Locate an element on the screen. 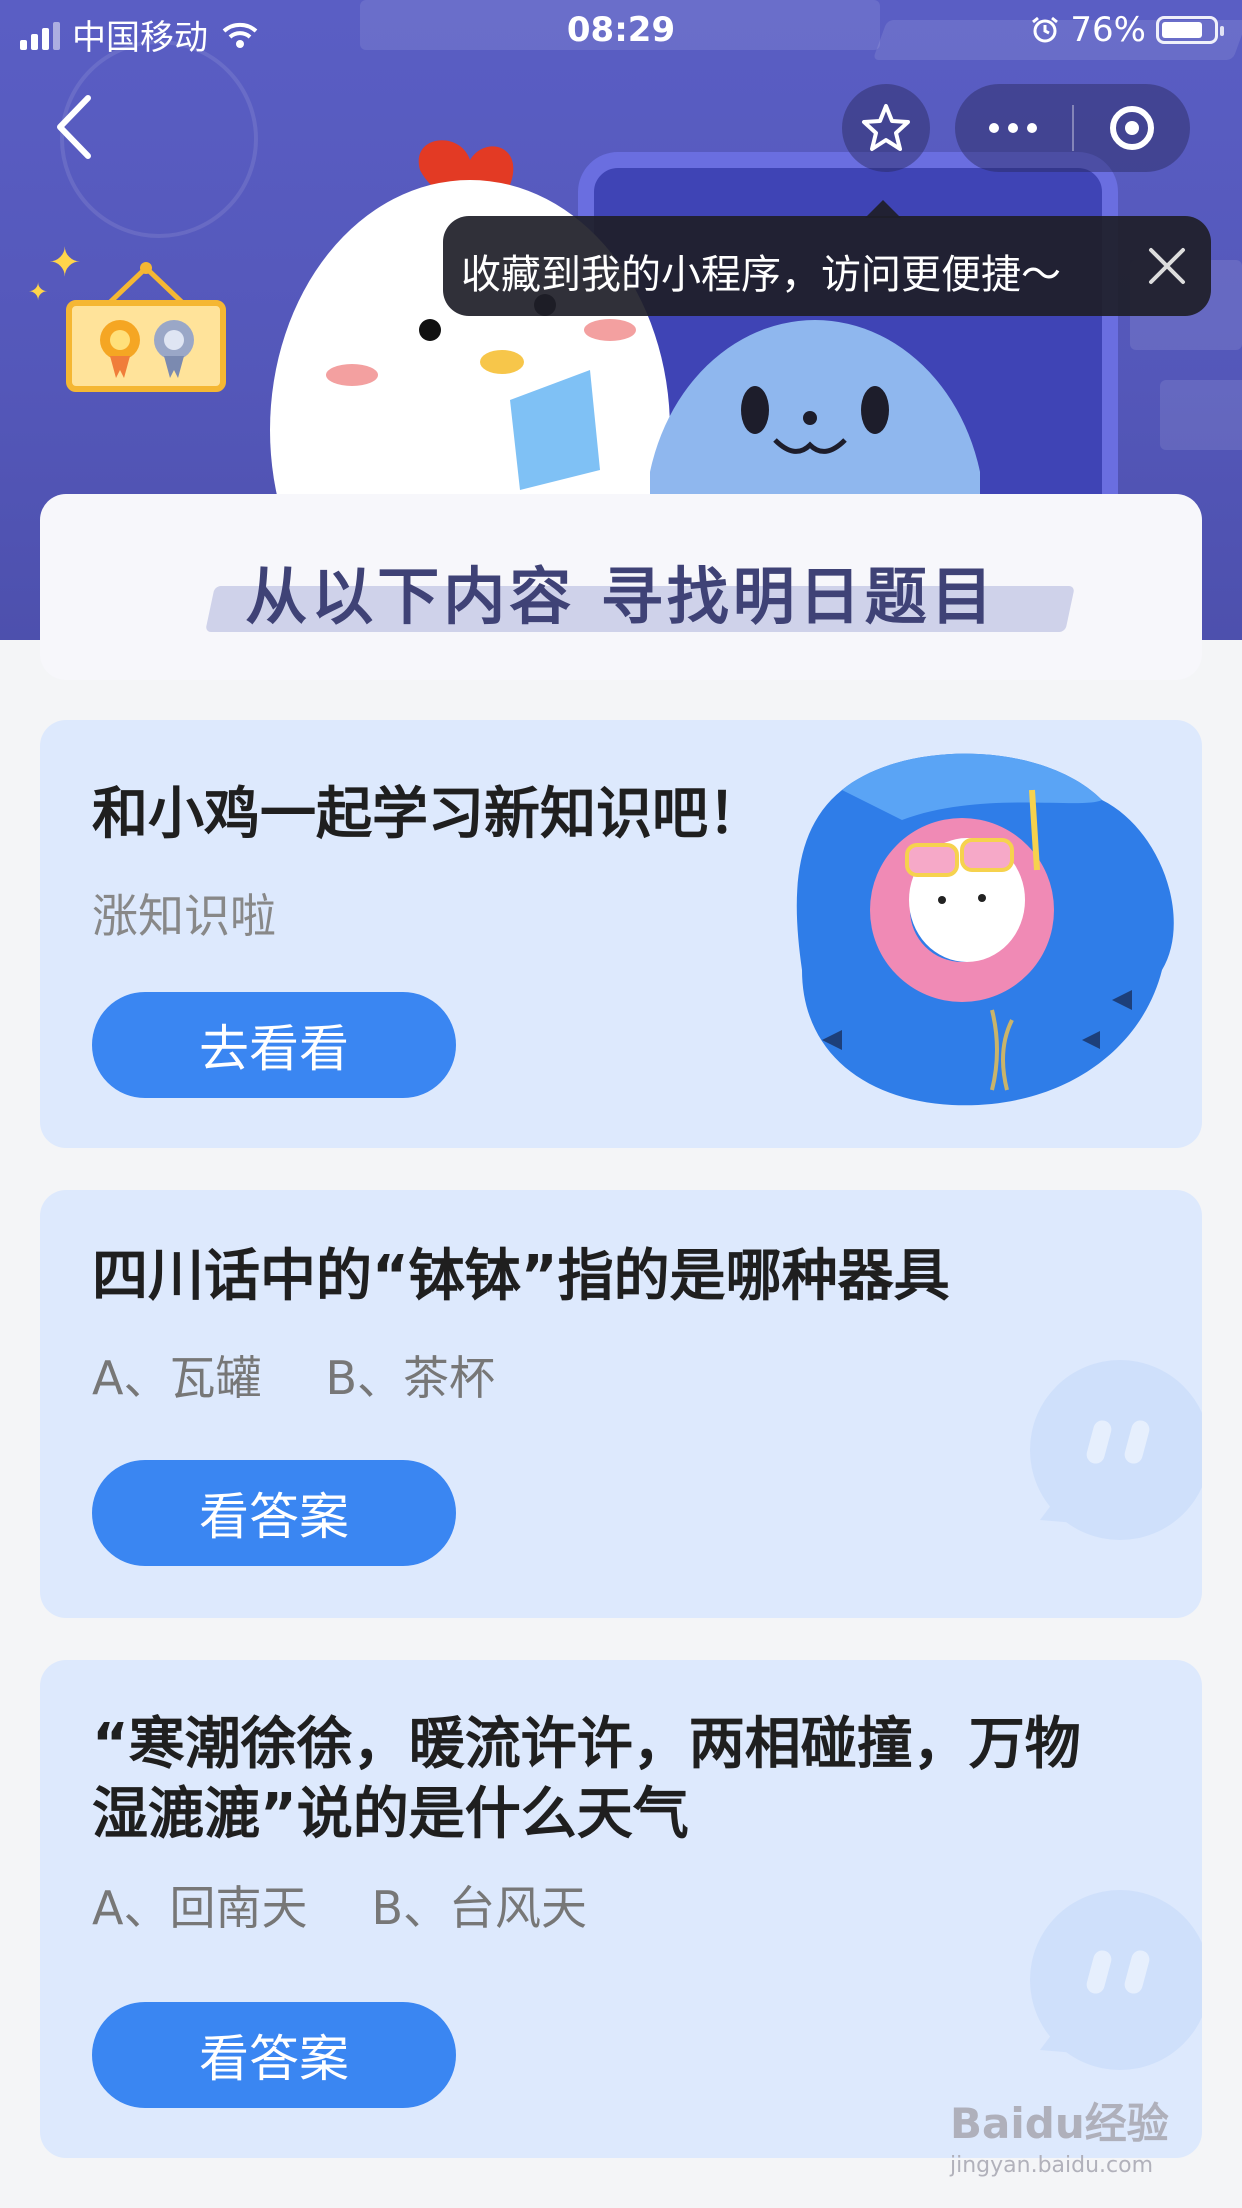  status-bar: 中国移动 08:29 76% is located at coordinates (621, 31).